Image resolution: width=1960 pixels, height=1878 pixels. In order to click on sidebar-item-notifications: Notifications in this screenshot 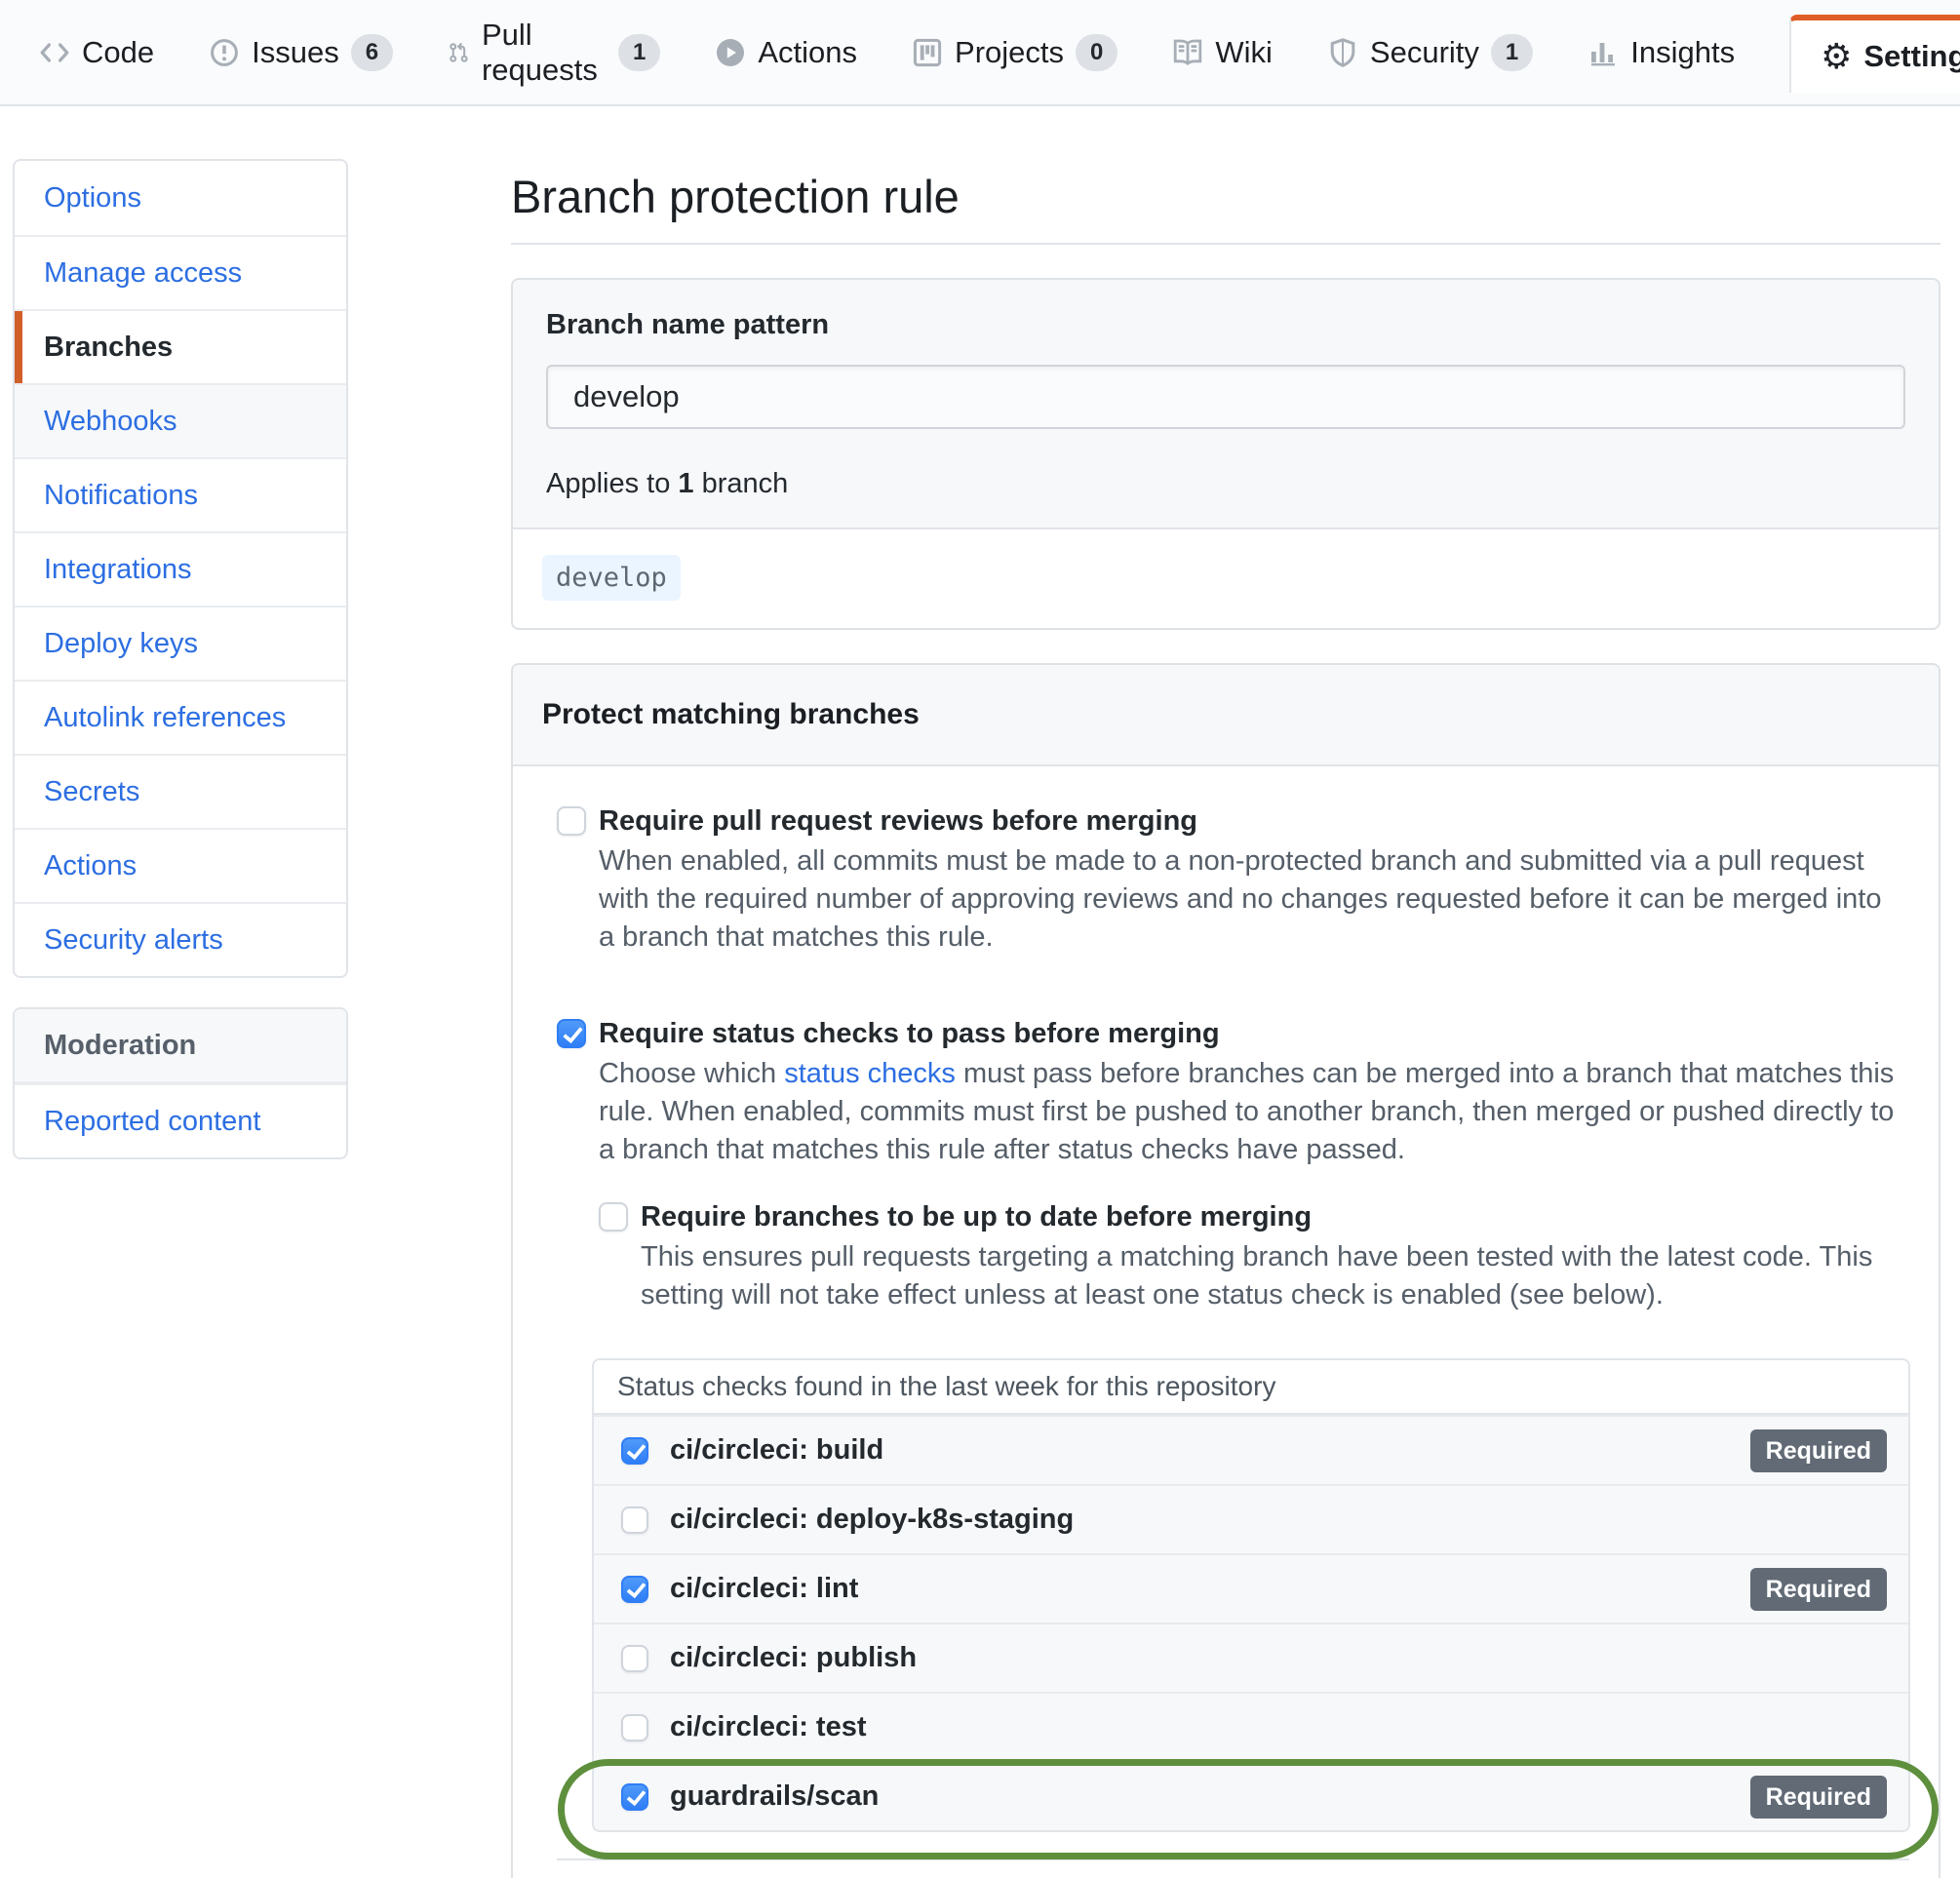, I will do `click(180, 494)`.